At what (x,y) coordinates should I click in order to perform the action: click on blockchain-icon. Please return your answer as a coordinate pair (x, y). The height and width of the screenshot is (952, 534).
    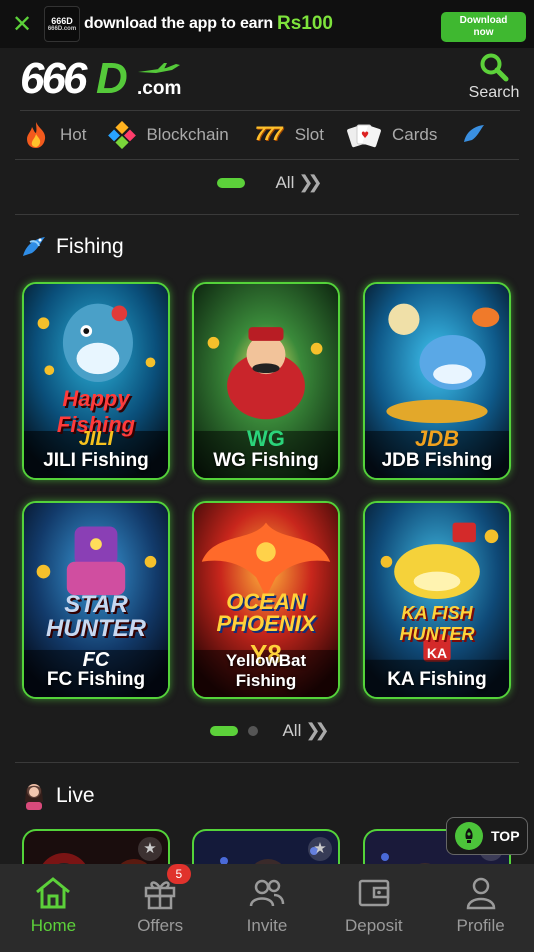
    Looking at the image, I should click on (122, 135).